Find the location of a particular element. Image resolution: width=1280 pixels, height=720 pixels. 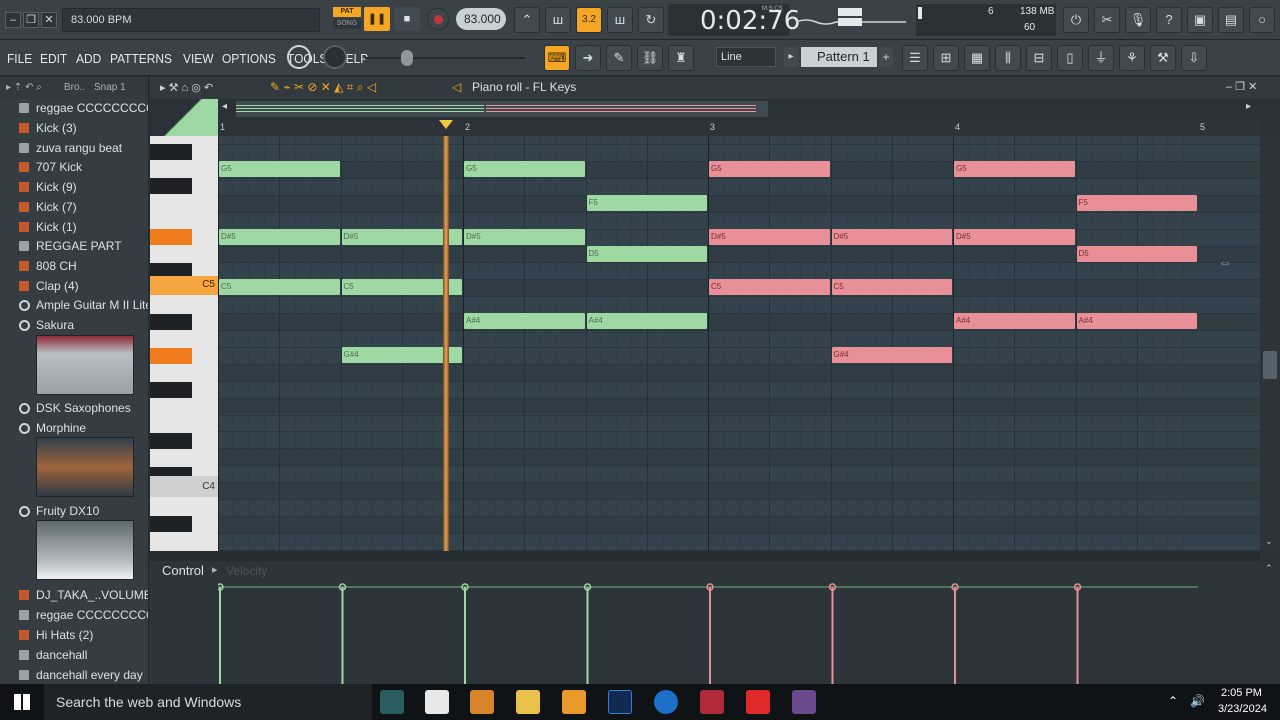

arrow-icon: ➜ is located at coordinates (588, 58).